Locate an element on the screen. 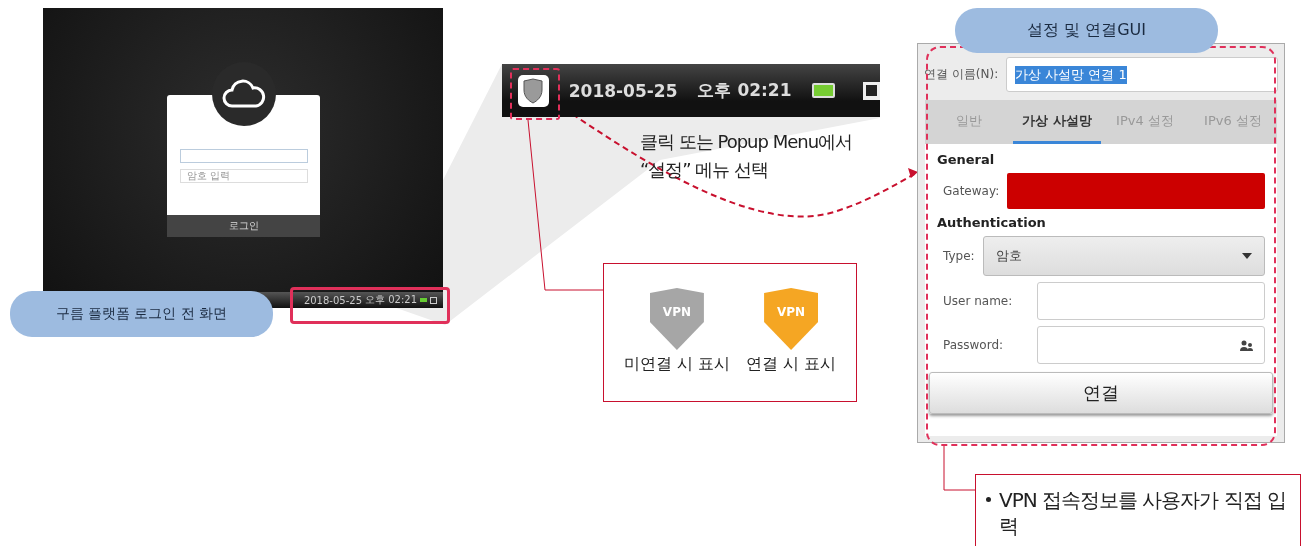 The height and width of the screenshot is (546, 1301). legend-label: 미연결 시 표시 is located at coordinates (676, 364).